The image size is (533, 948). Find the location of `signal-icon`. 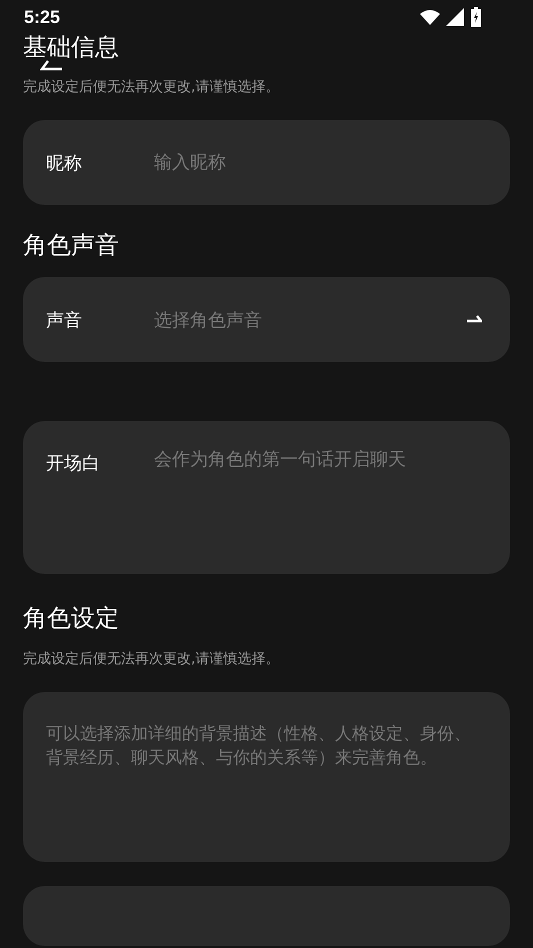

signal-icon is located at coordinates (455, 17).